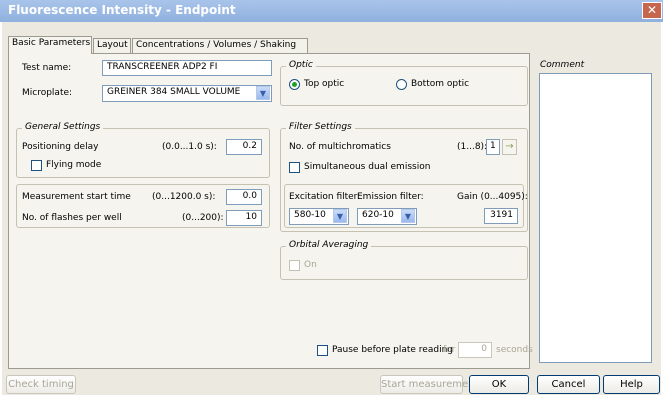 The height and width of the screenshot is (395, 663). What do you see at coordinates (401, 84) in the screenshot?
I see `bottom-optic-radio` at bounding box center [401, 84].